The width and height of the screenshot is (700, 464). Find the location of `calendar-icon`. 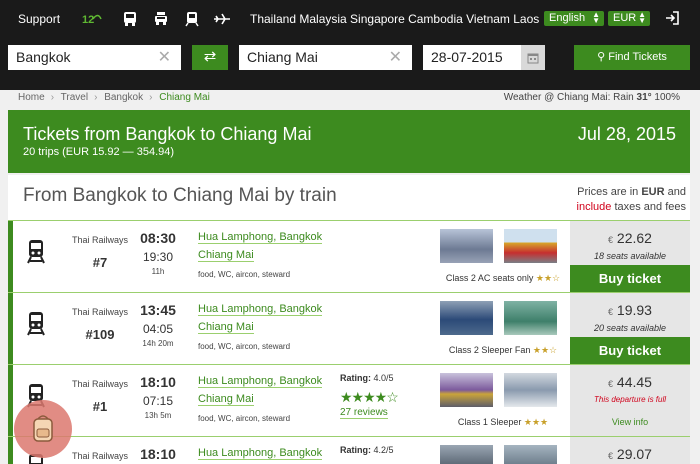

calendar-icon is located at coordinates (533, 57).